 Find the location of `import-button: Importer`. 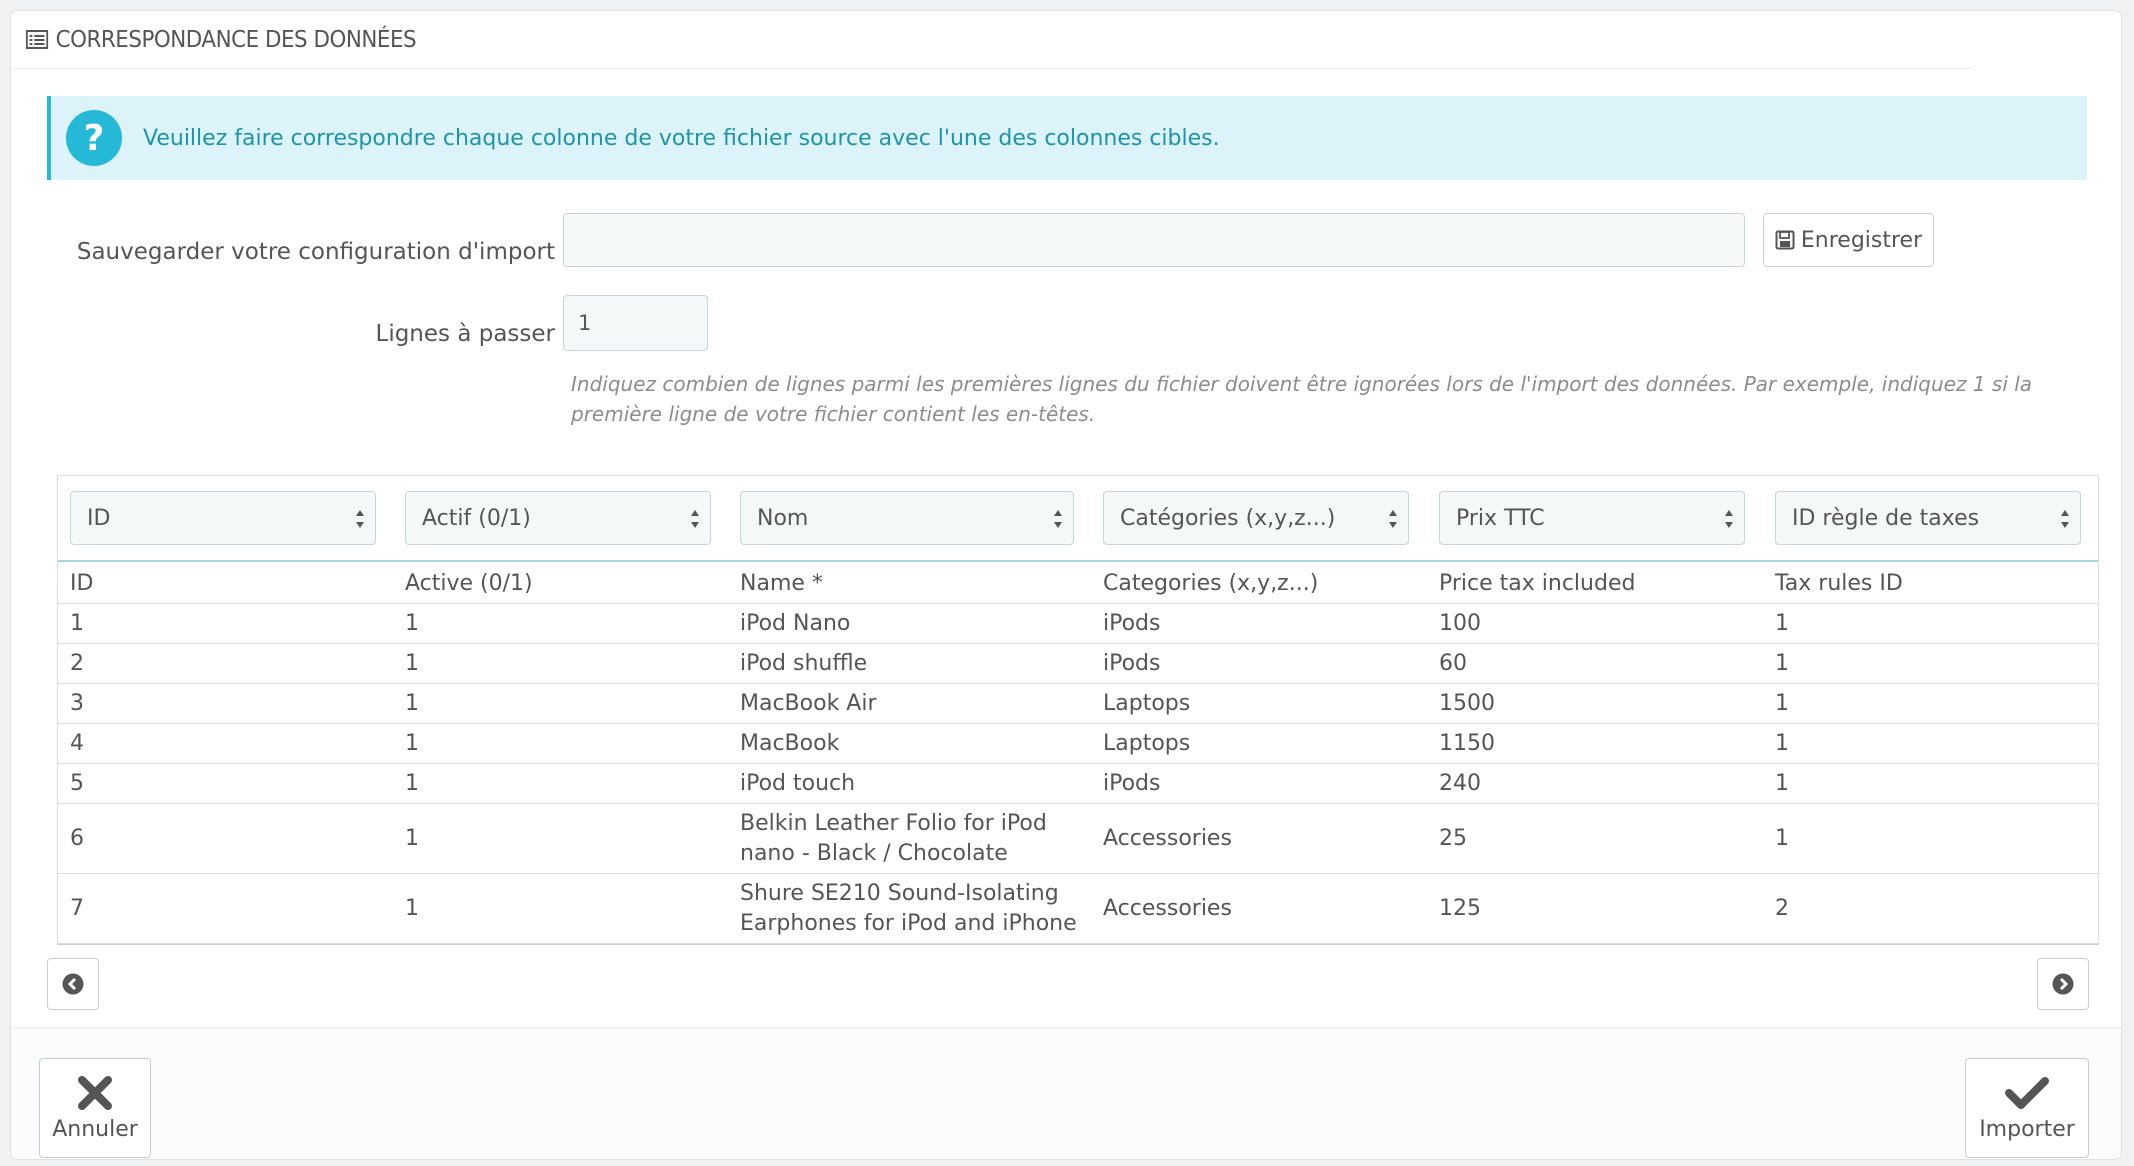

import-button: Importer is located at coordinates (2027, 1108).